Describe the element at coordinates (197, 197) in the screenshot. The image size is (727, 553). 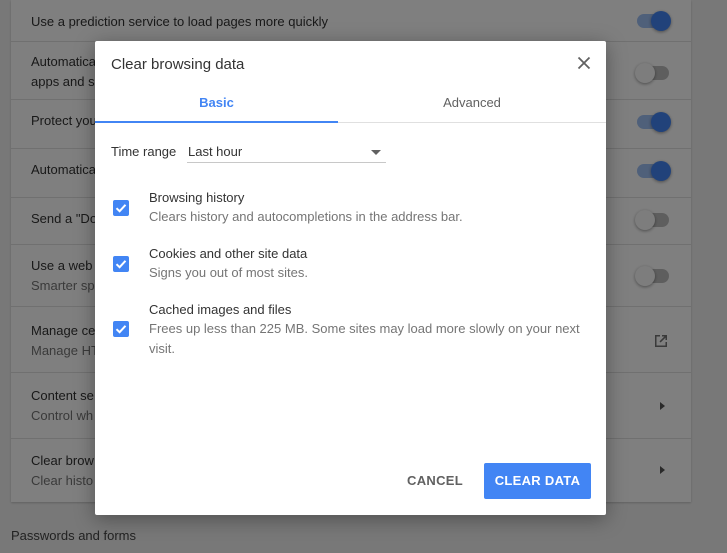
I see `option-title: Browsing history` at that location.